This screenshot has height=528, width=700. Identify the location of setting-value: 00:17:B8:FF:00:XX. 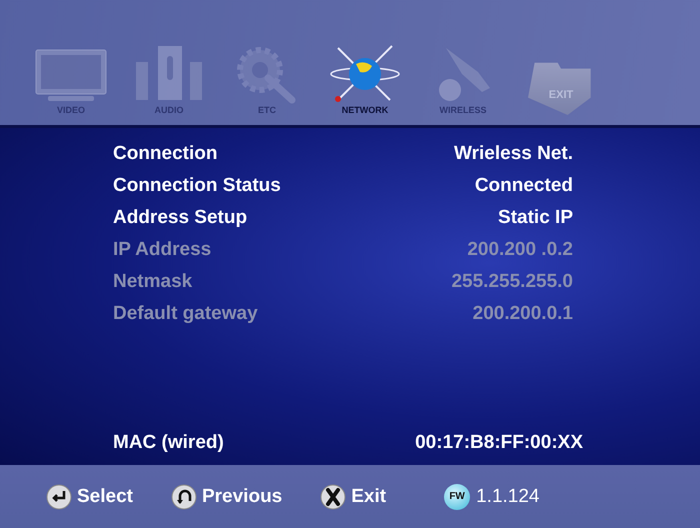
(499, 443).